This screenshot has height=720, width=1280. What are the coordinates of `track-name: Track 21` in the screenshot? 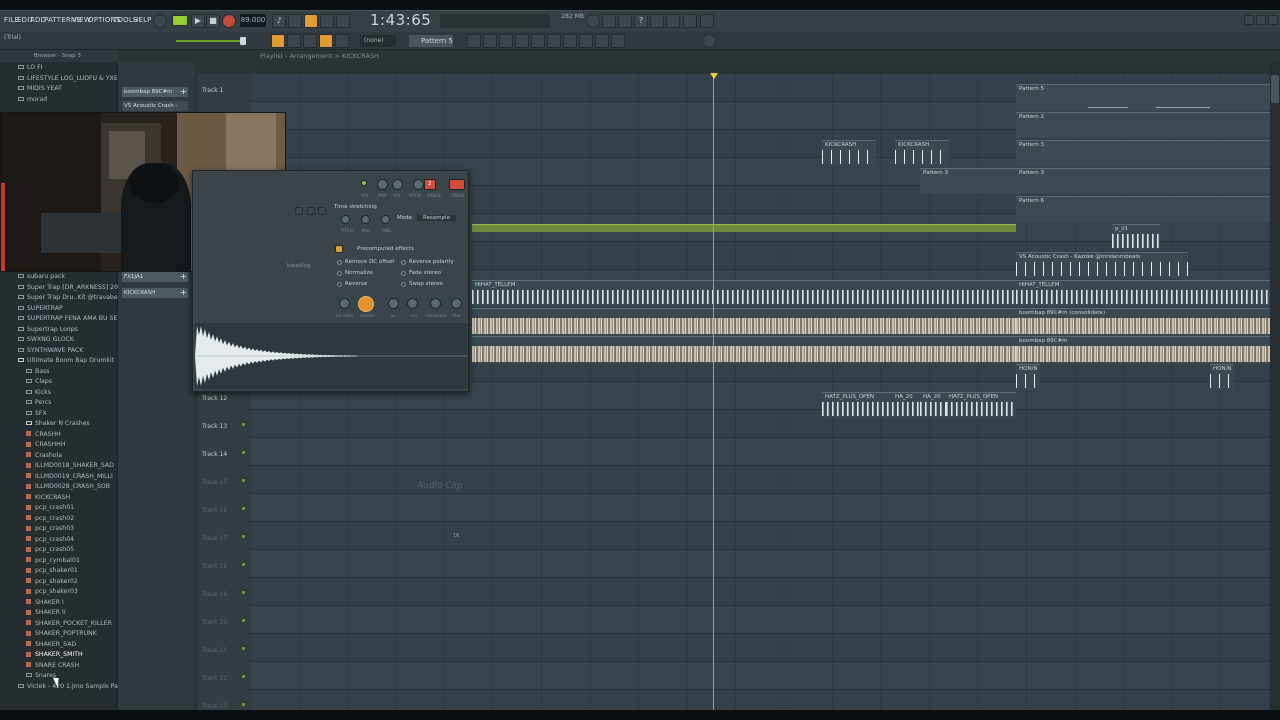 It's located at (214, 650).